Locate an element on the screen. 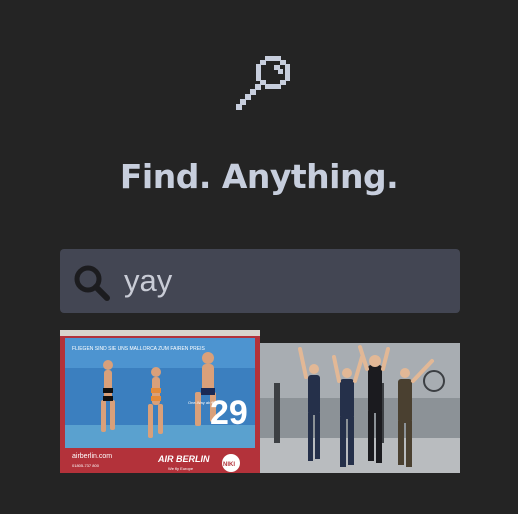  celebration-scene-image is located at coordinates (360, 408).